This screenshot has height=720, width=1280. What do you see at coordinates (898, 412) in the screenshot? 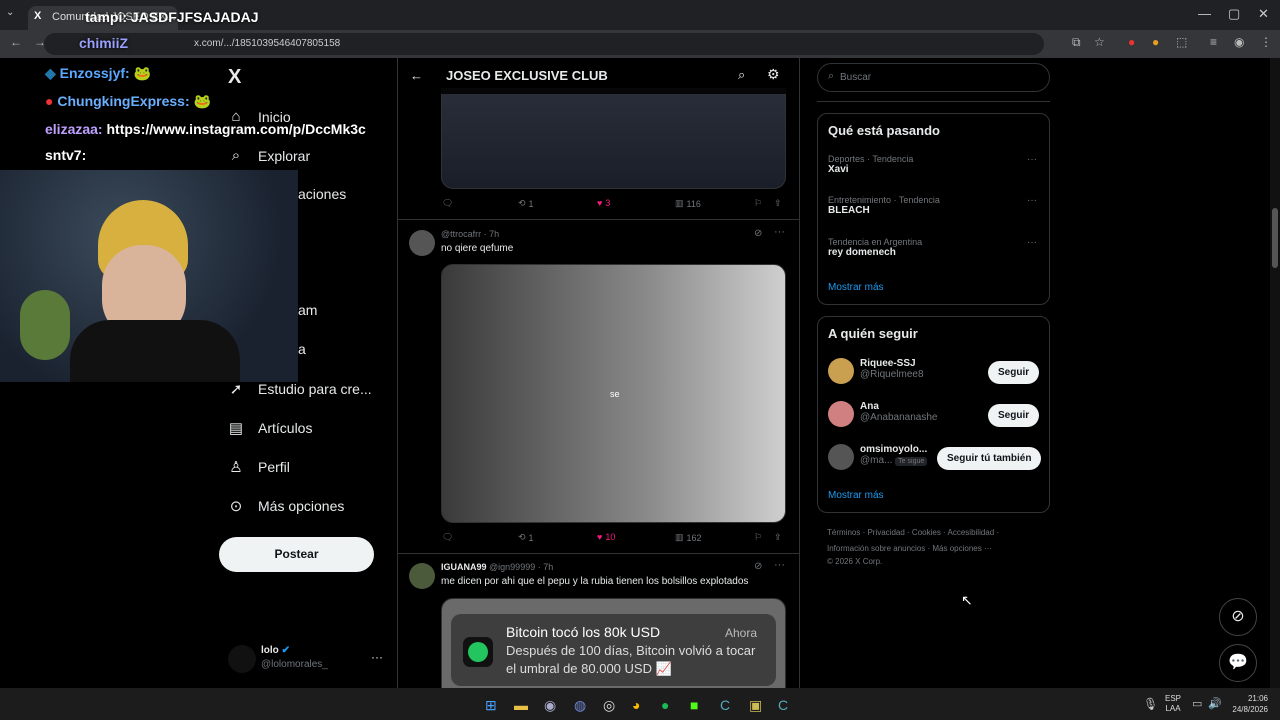
I see `suggested-user: Ana @Anabananashe` at bounding box center [898, 412].